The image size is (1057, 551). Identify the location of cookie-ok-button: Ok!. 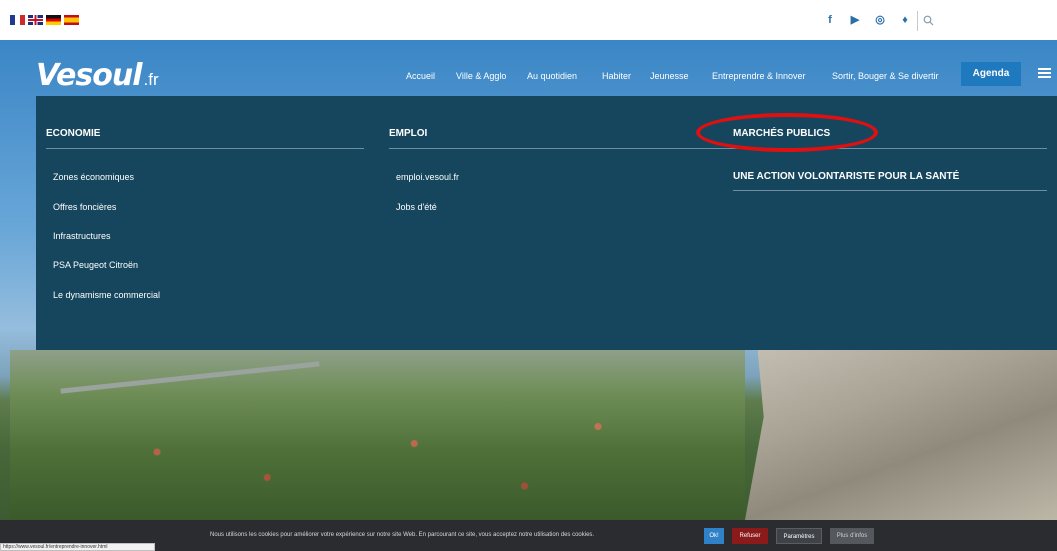
(714, 536).